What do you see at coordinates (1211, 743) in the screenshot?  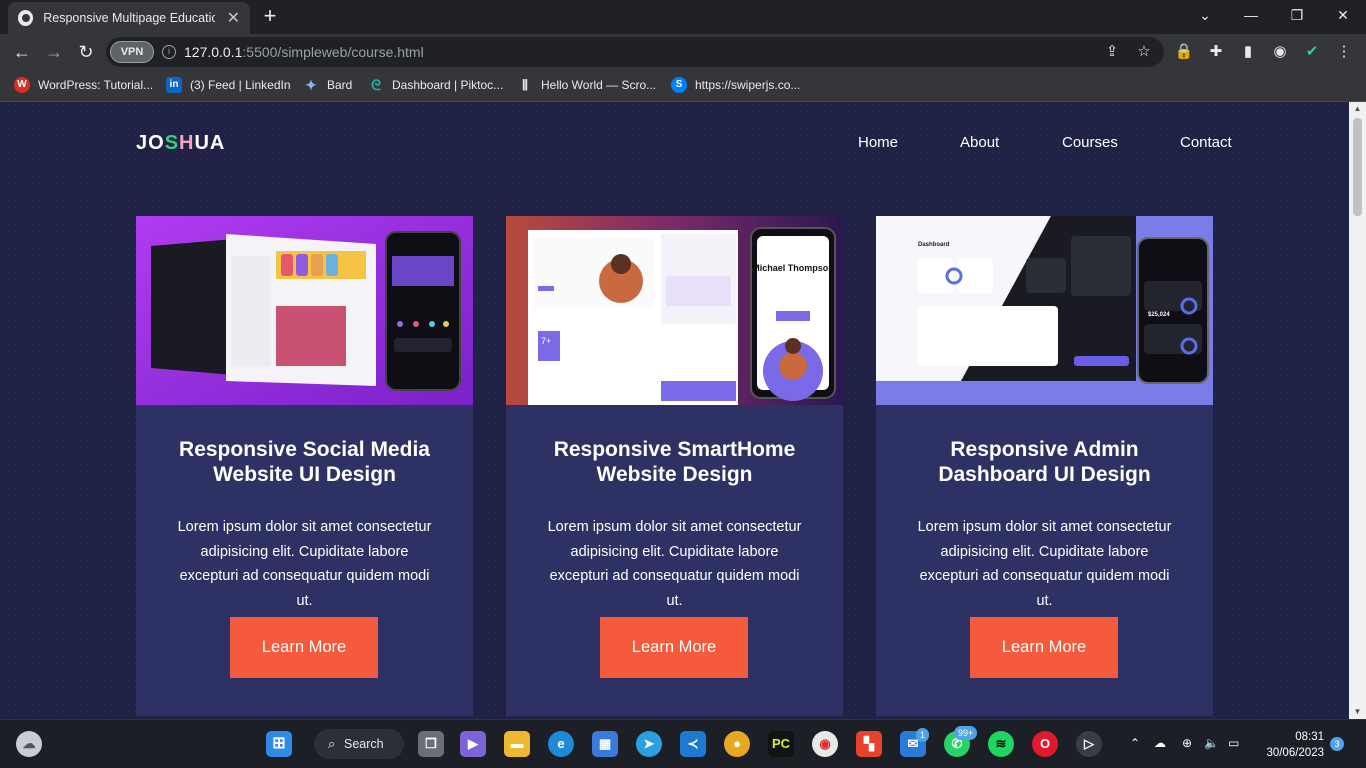 I see `volume-icon: 🔈` at bounding box center [1211, 743].